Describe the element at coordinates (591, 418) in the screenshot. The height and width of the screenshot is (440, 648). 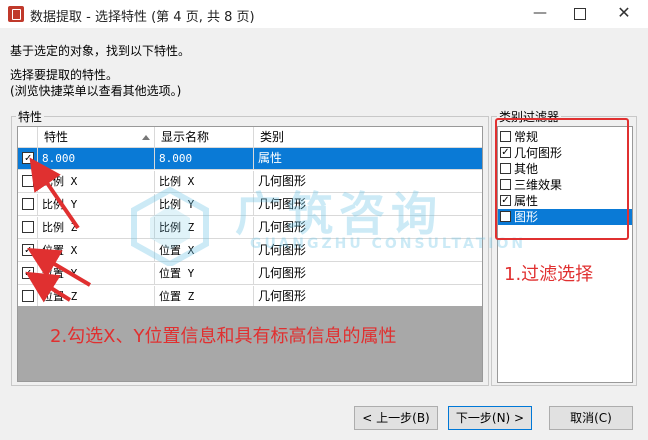
I see `cancel-button: 取消(C)` at that location.